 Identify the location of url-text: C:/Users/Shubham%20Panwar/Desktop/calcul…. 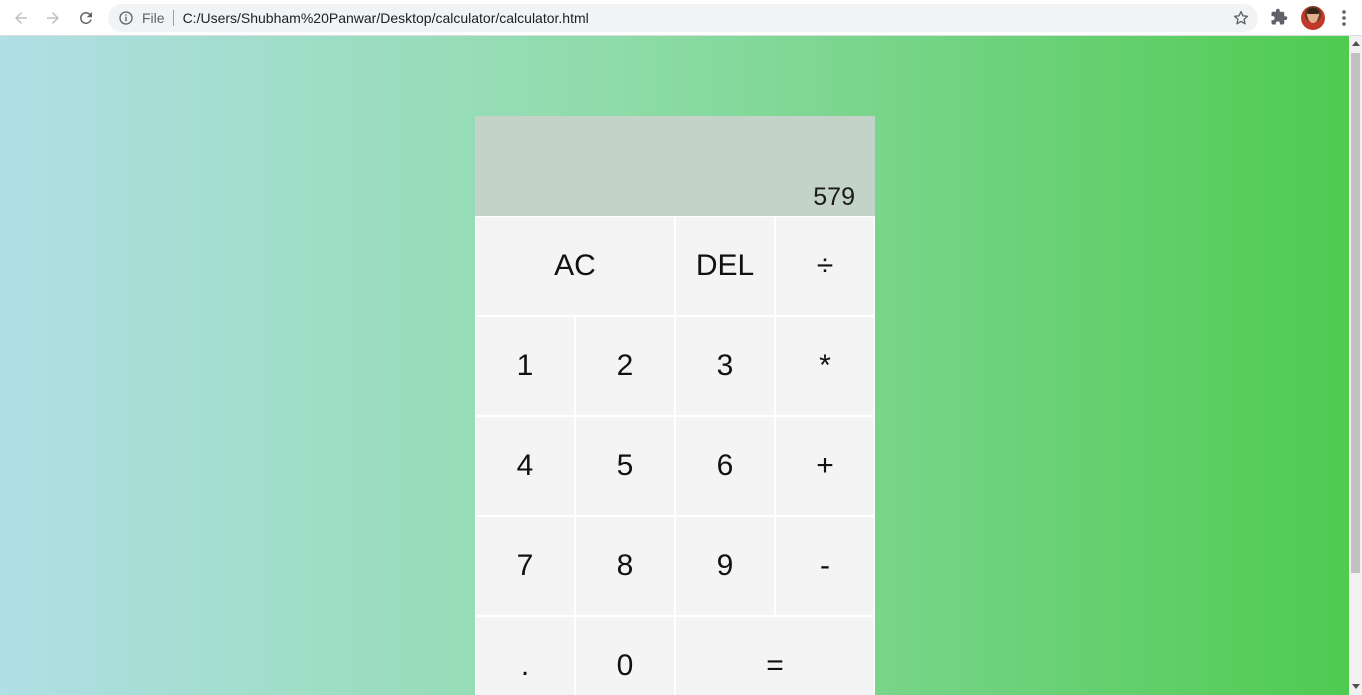
(386, 18).